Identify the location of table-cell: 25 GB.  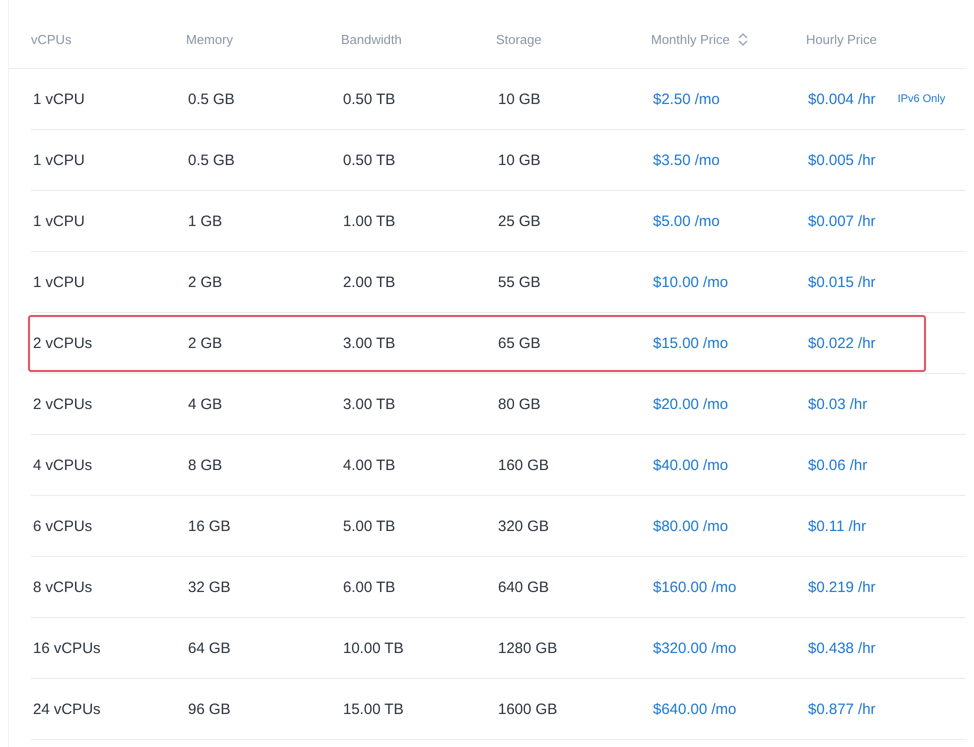
(519, 221).